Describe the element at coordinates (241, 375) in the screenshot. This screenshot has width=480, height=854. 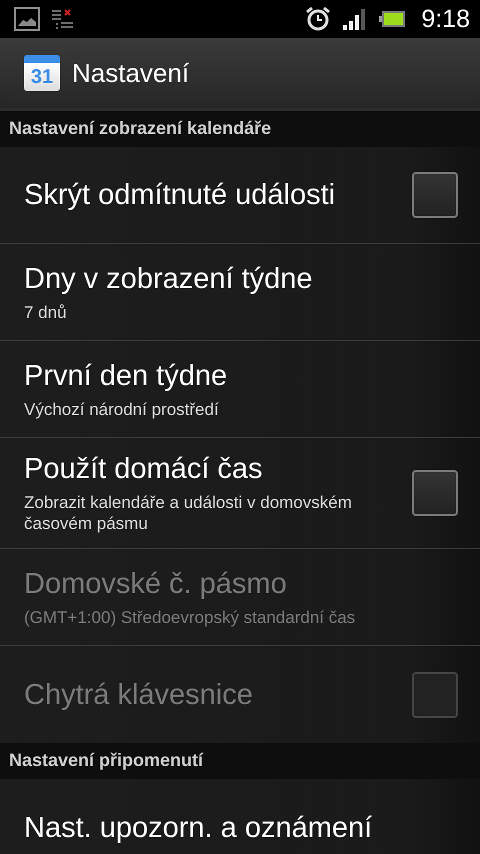
I see `setting-title: První den týdne` at that location.